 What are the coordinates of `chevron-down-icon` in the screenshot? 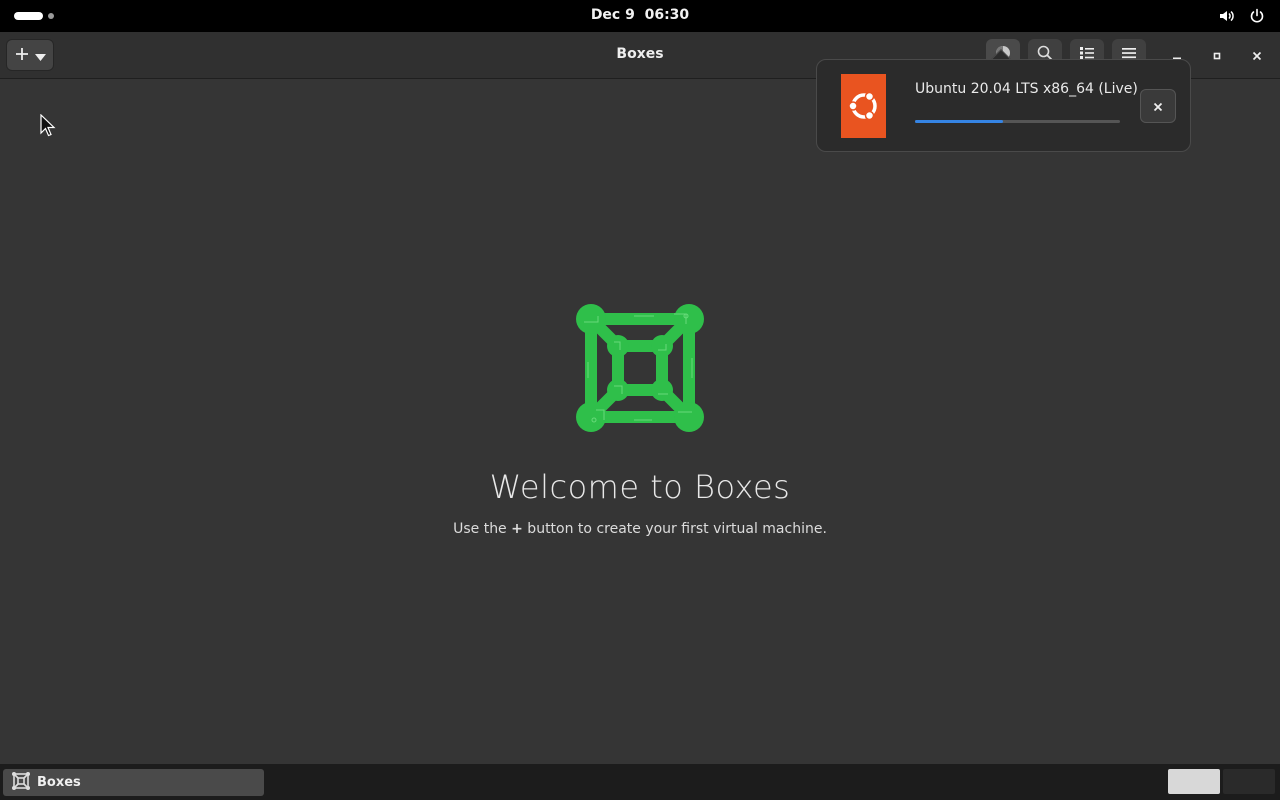 It's located at (40, 55).